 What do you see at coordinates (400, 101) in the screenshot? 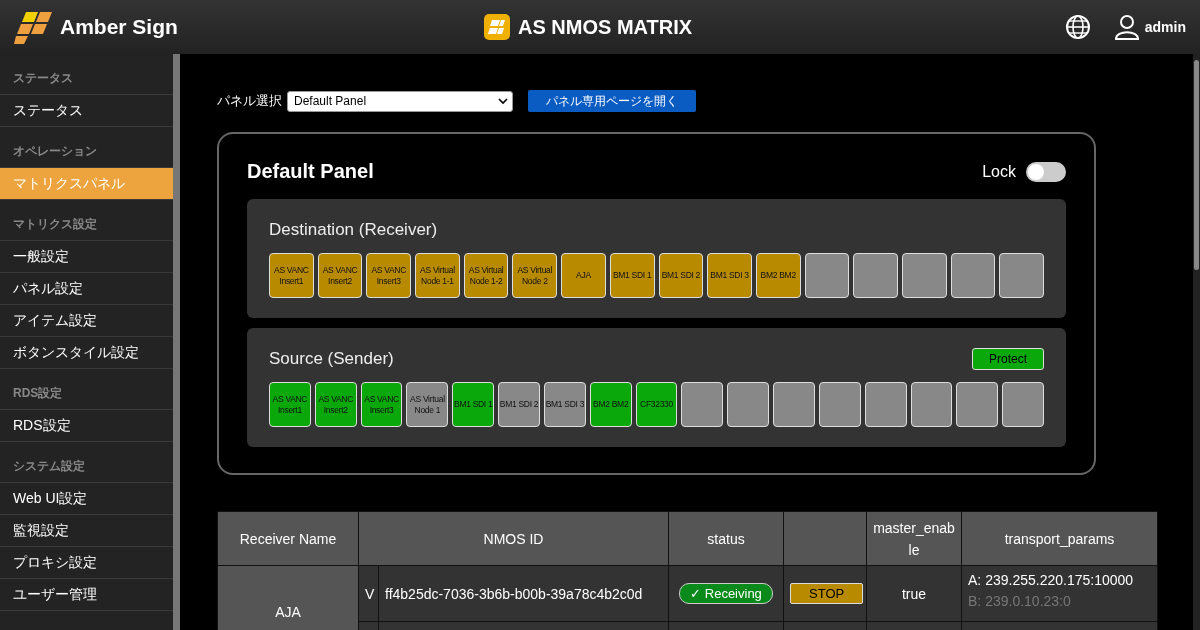
I see `panel-dropdown: Default Panel` at bounding box center [400, 101].